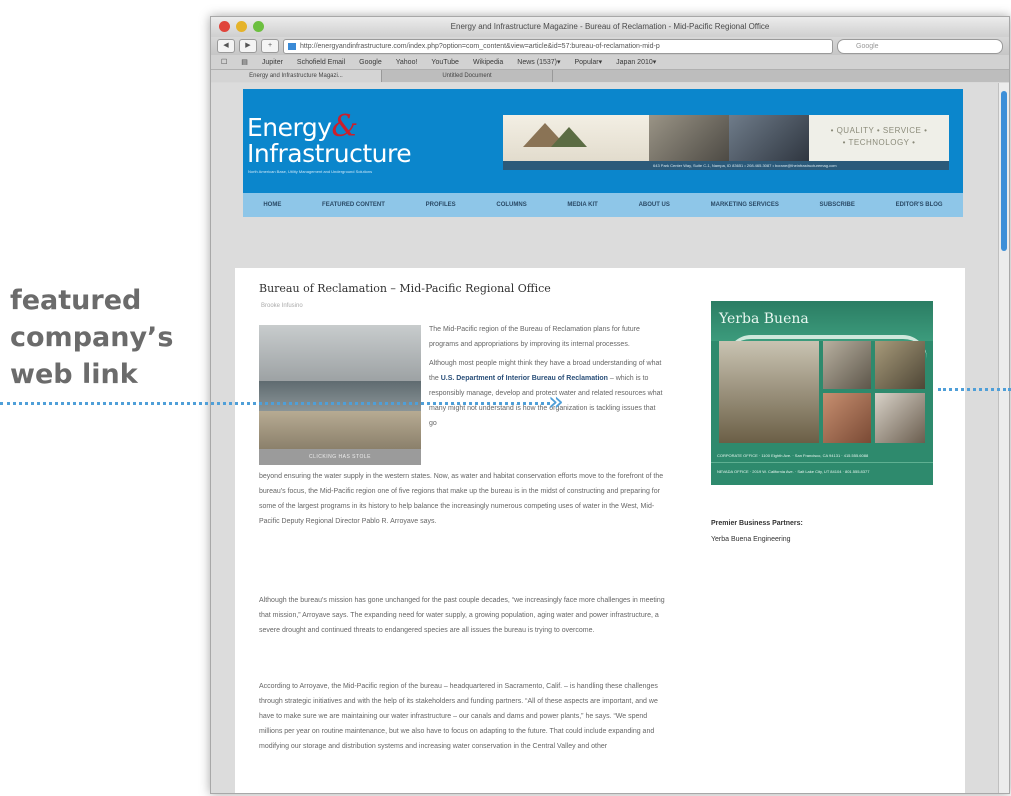  I want to click on annotation-line-1: featured, so click(76, 300).